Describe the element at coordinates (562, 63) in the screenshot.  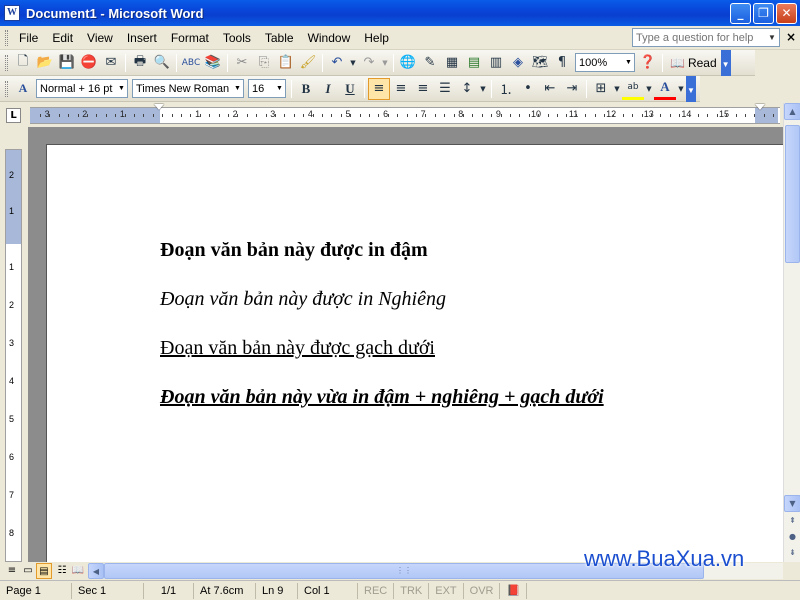
I see `show-hide-icon: ¶` at that location.